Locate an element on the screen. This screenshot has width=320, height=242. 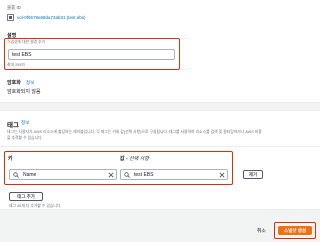
encryption-info-link: 정보 is located at coordinates (30, 83).